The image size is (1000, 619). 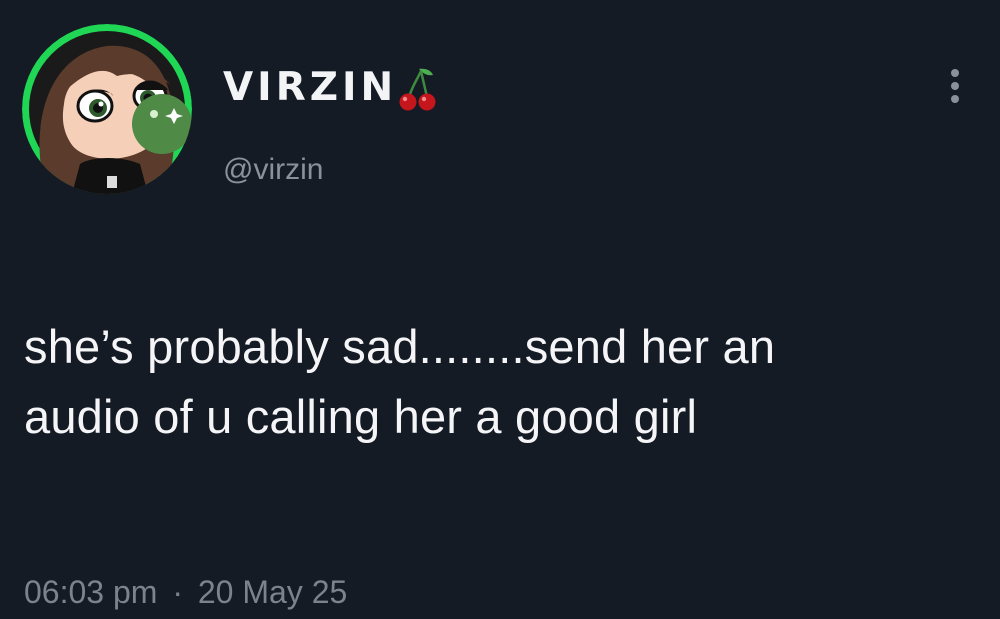 I want to click on tweet-timestamp: 06:03 pm · 20 May 25, so click(x=185, y=592).